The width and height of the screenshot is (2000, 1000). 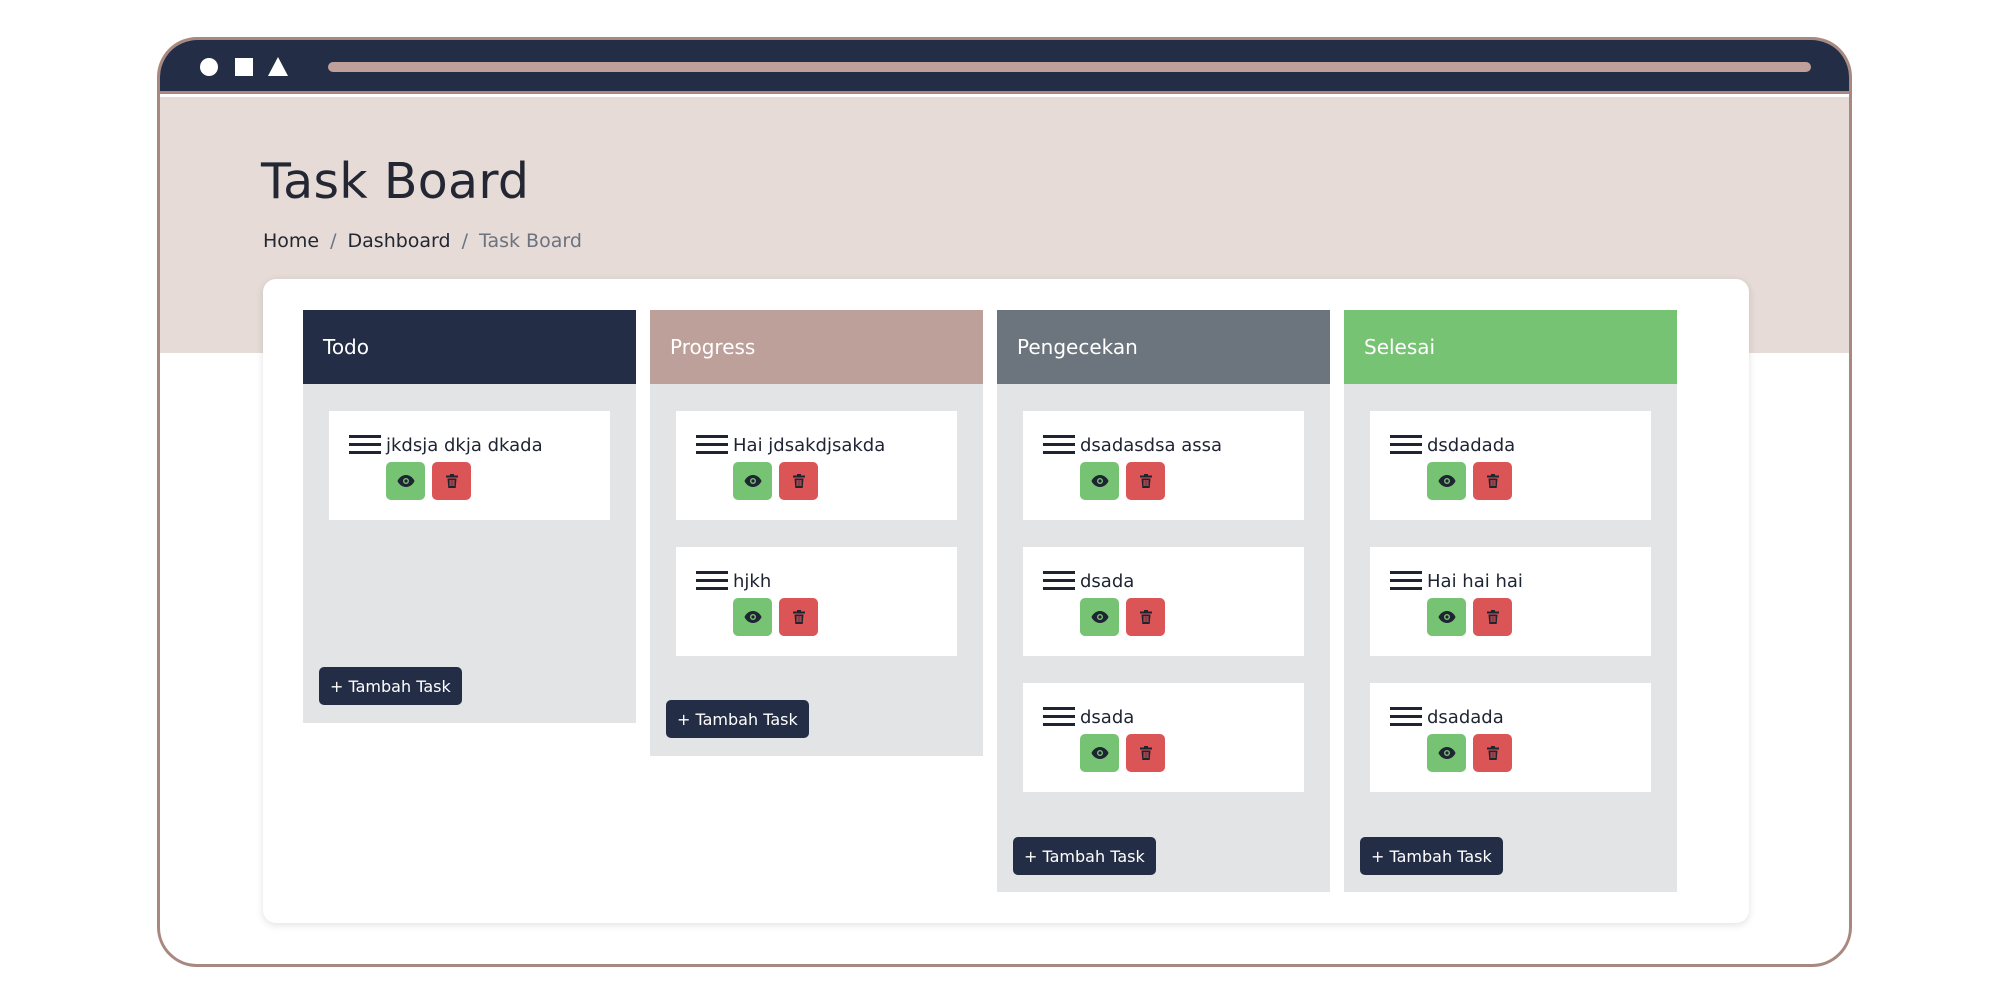 I want to click on page-title: Task Board, so click(x=395, y=181).